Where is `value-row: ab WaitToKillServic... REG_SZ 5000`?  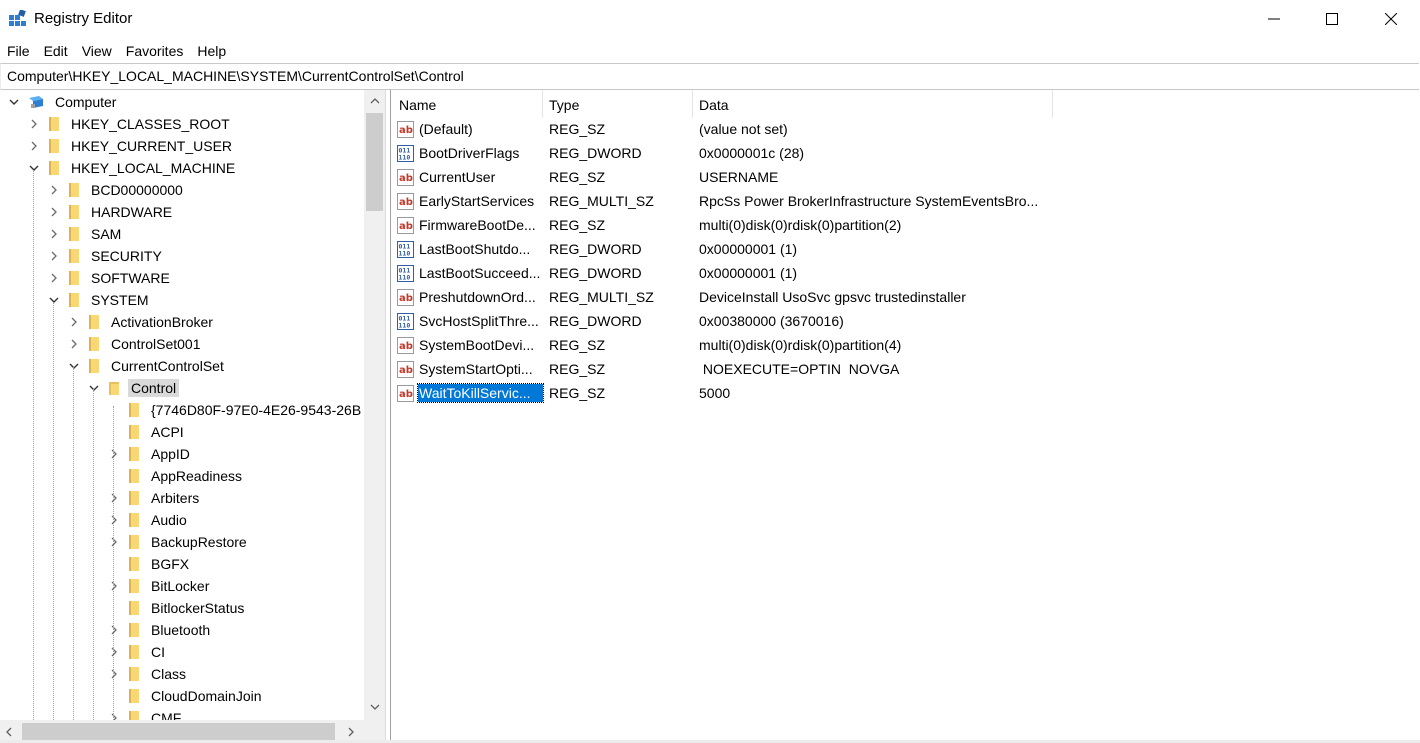
value-row: ab WaitToKillServic... REG_SZ 5000 is located at coordinates (905, 393).